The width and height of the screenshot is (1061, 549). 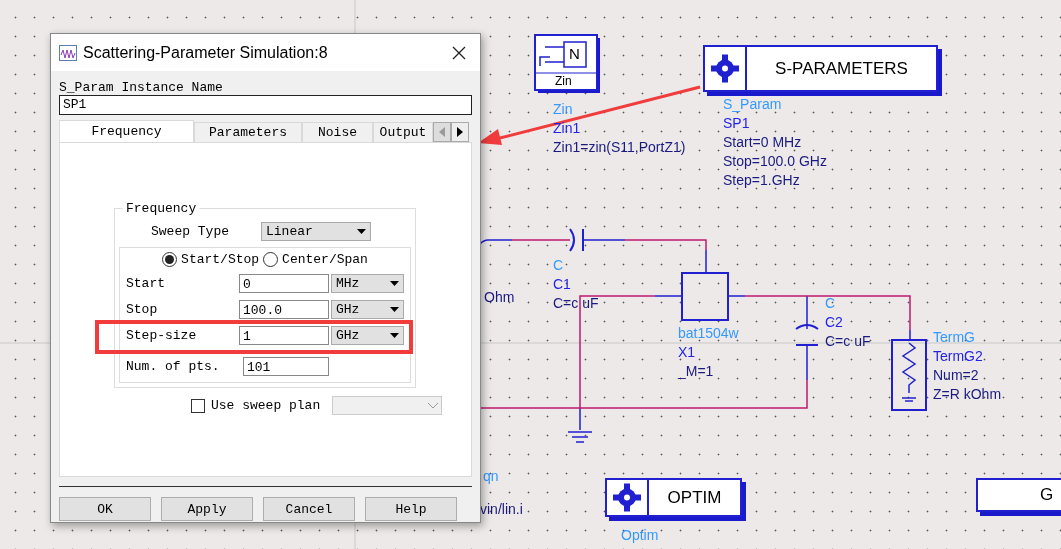 I want to click on triangle-left-icon, so click(x=442, y=132).